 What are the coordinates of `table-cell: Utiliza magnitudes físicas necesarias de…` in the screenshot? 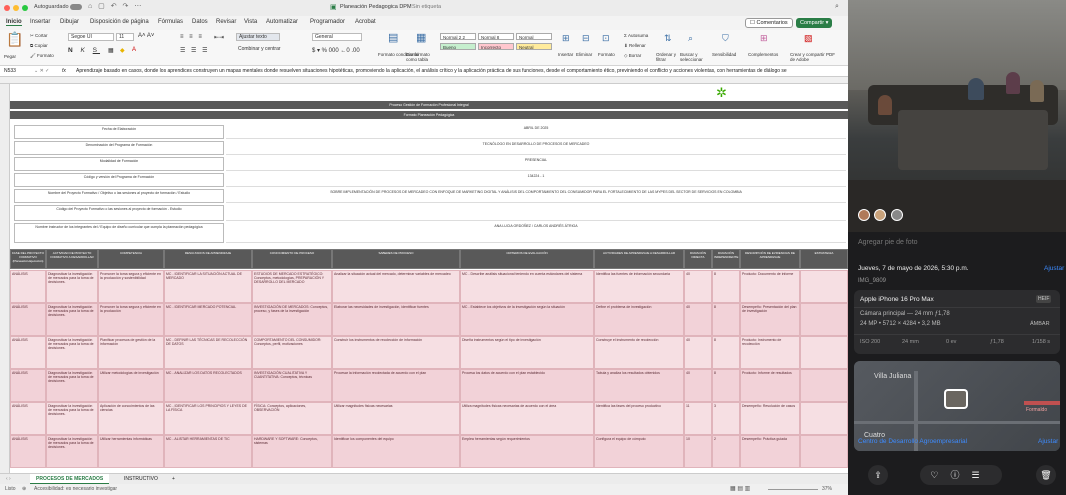 It's located at (527, 418).